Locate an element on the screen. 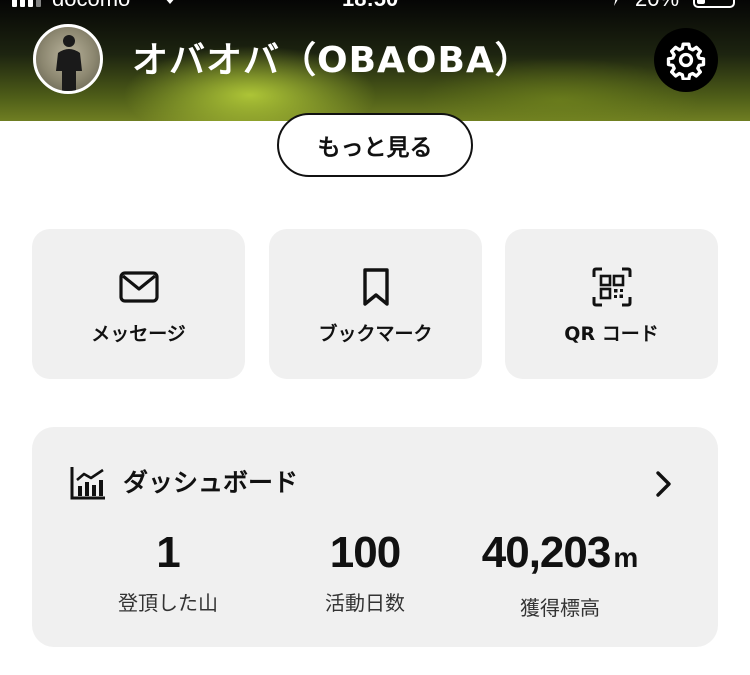 The width and height of the screenshot is (750, 675). battery-icon is located at coordinates (714, 4).